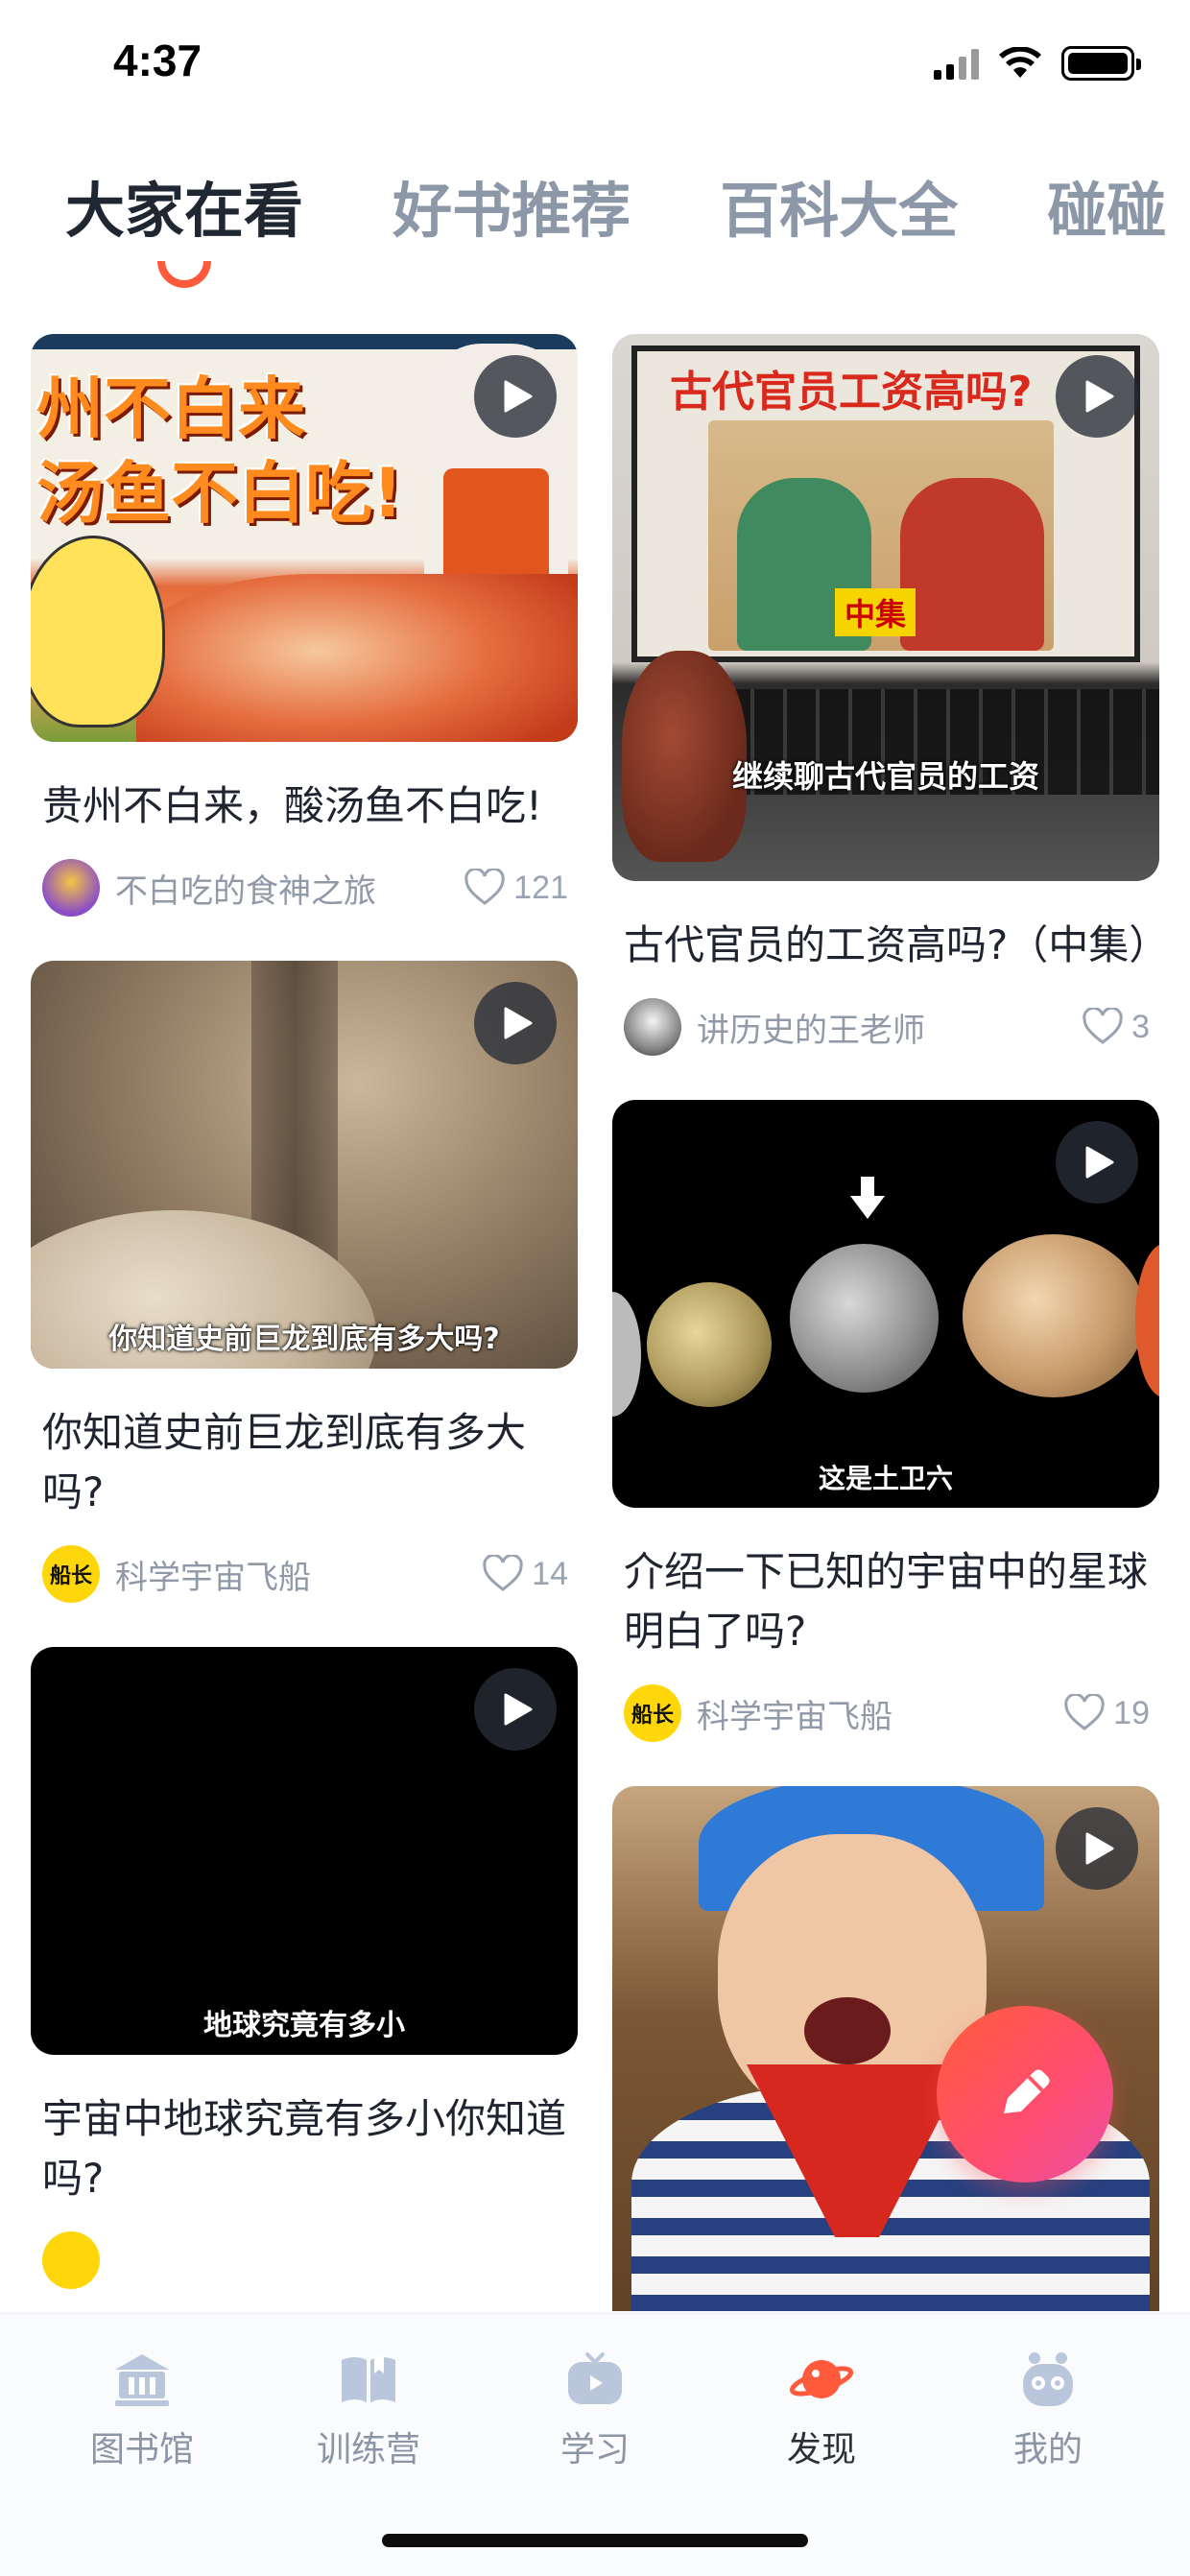 The width and height of the screenshot is (1190, 2576). I want to click on tab-book-recommendations: 好书推荐, so click(512, 211).